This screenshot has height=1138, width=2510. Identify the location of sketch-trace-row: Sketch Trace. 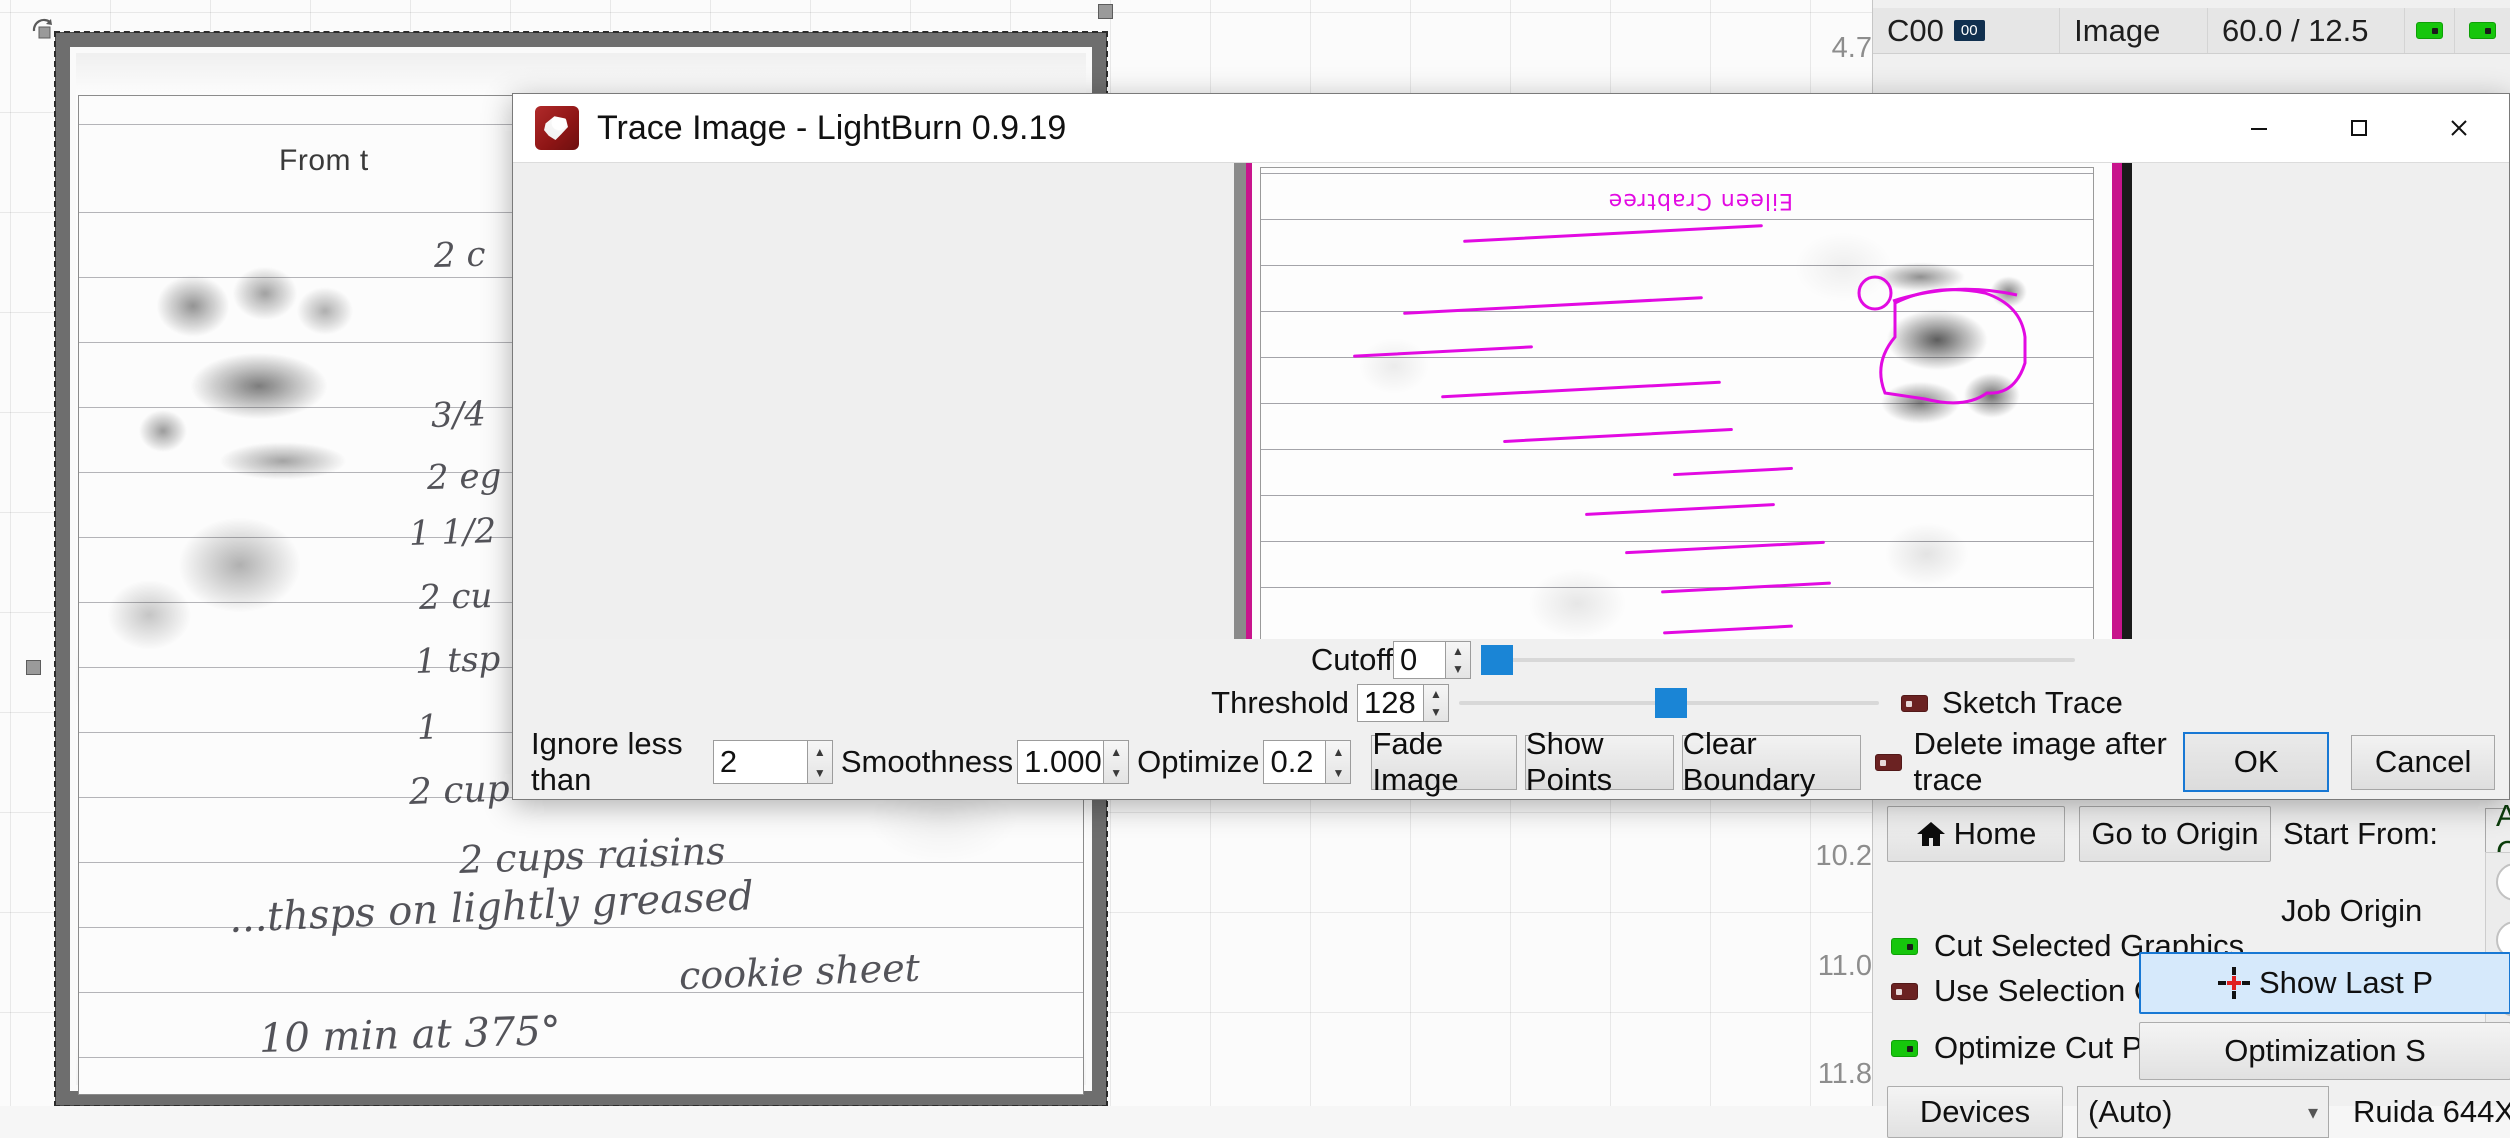
(2012, 703).